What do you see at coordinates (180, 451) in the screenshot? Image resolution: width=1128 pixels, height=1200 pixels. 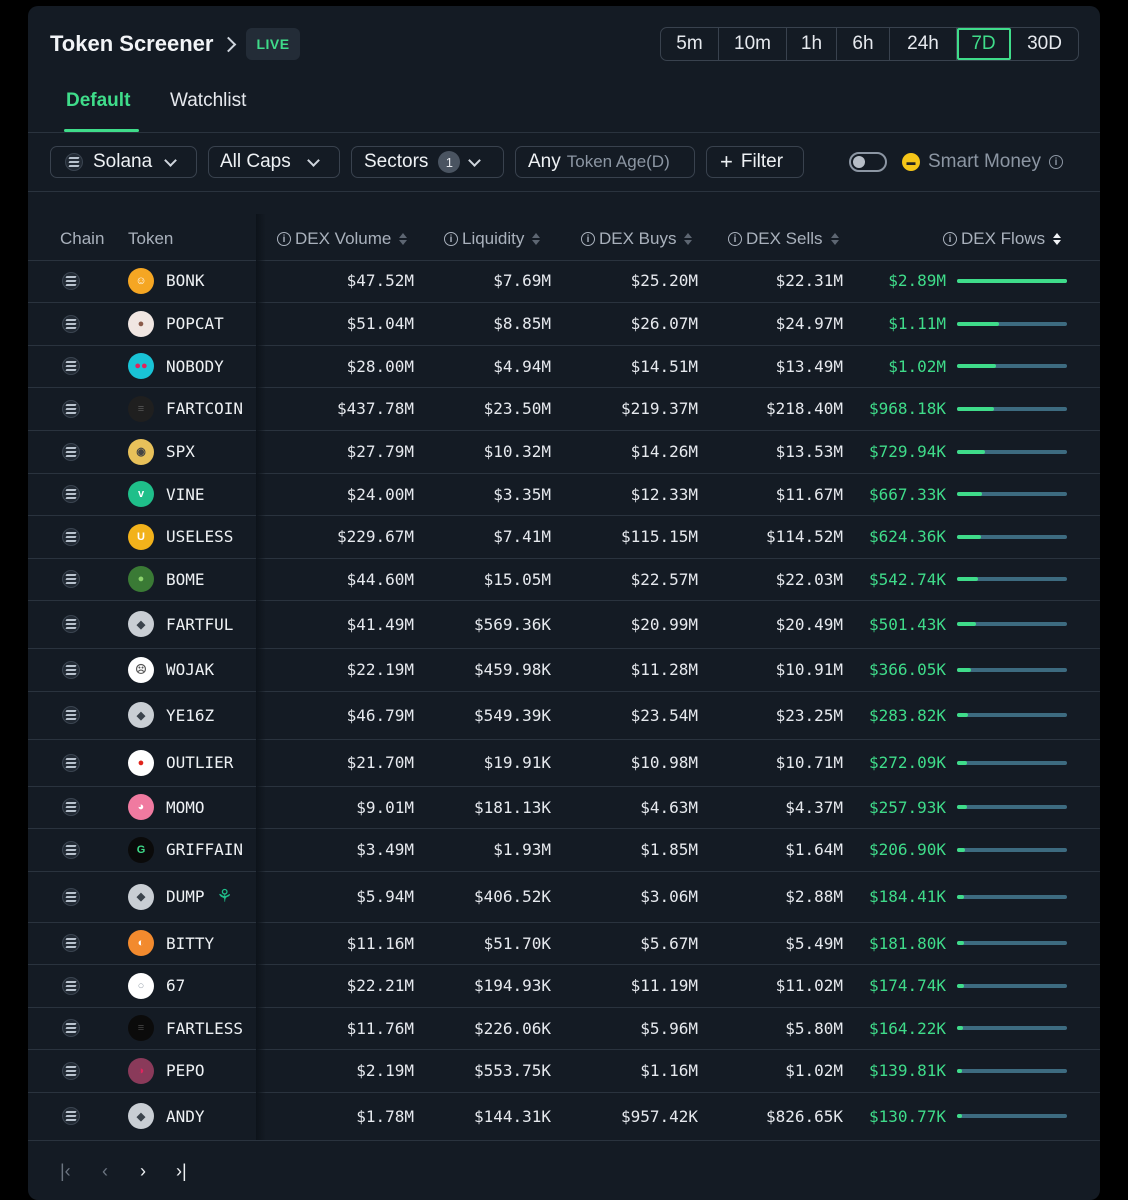 I see `token-name: SPX` at bounding box center [180, 451].